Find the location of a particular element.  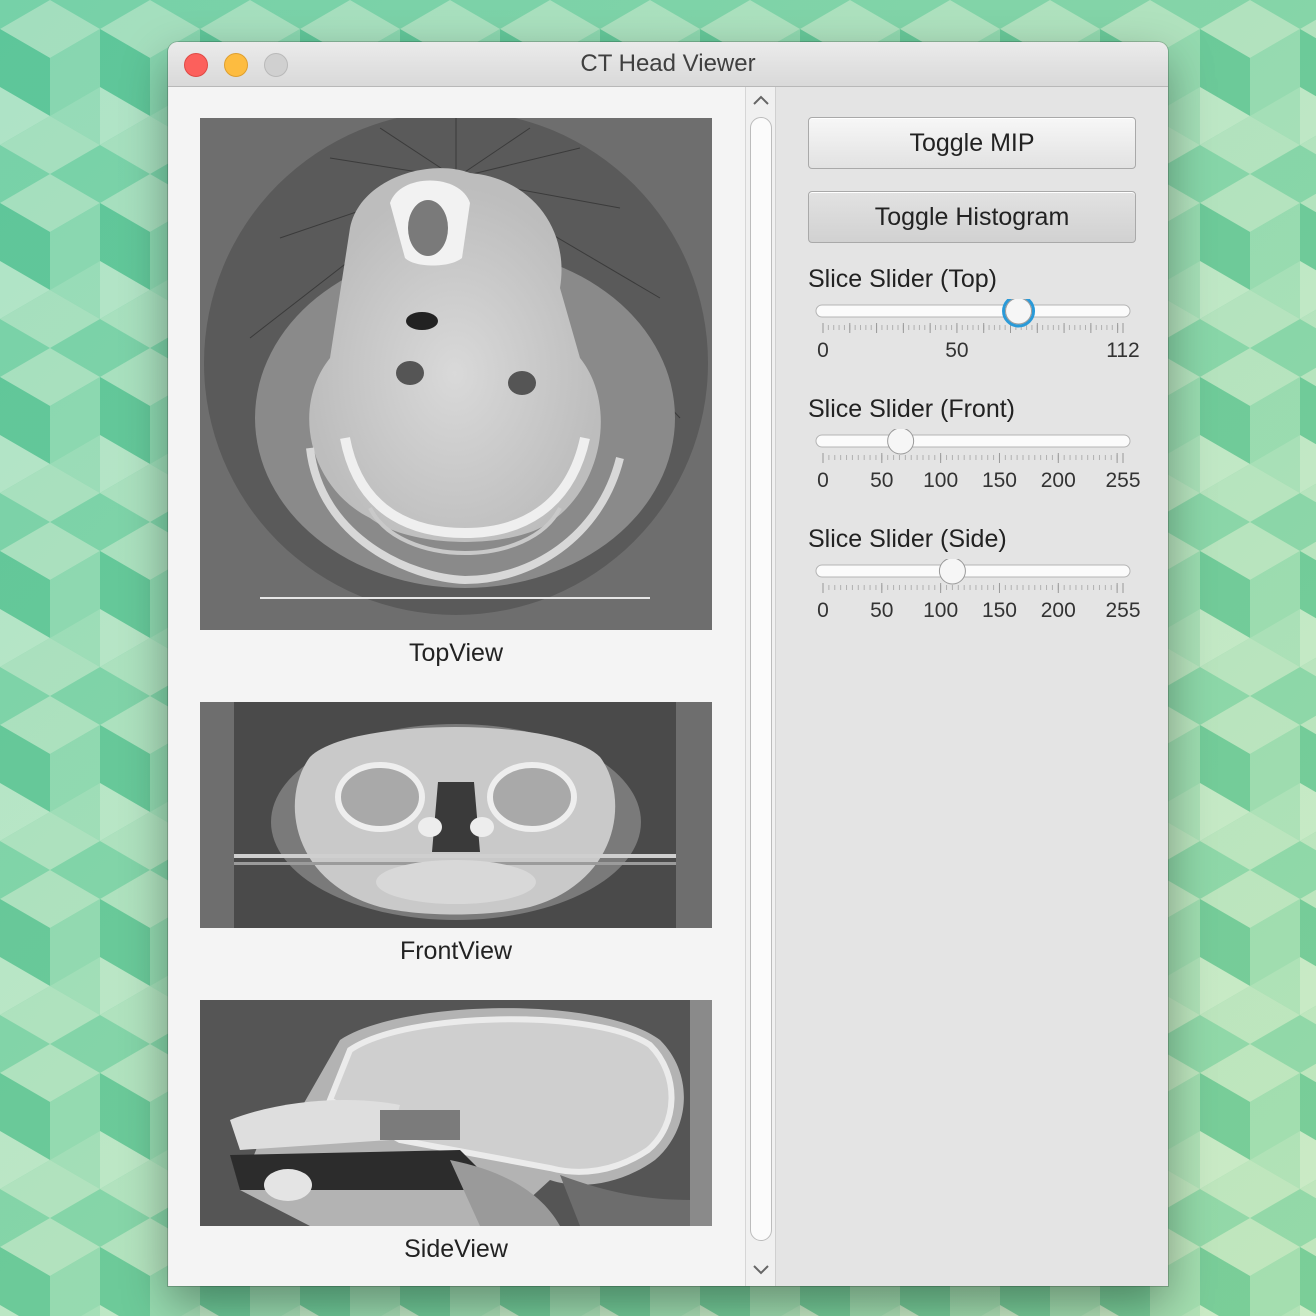

window-title: CT Head Viewer is located at coordinates (668, 63).